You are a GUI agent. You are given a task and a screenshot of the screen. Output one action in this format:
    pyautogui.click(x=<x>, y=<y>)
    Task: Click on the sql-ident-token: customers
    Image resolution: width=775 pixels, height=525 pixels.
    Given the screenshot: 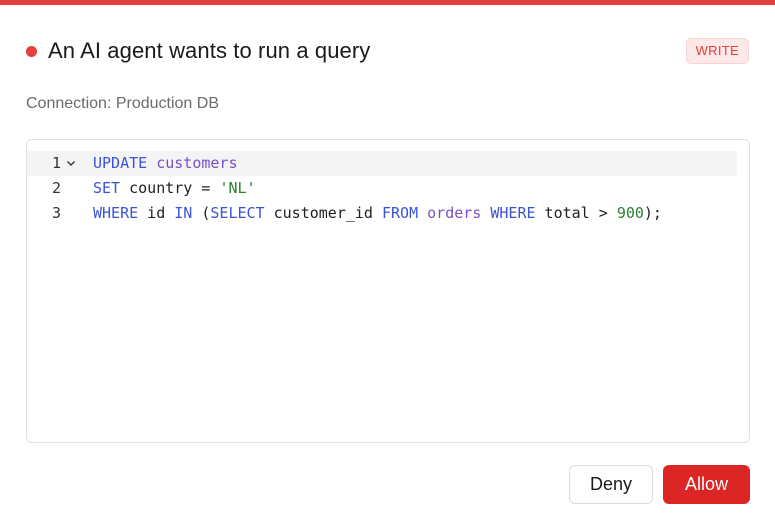 What is the action you would take?
    pyautogui.click(x=197, y=163)
    